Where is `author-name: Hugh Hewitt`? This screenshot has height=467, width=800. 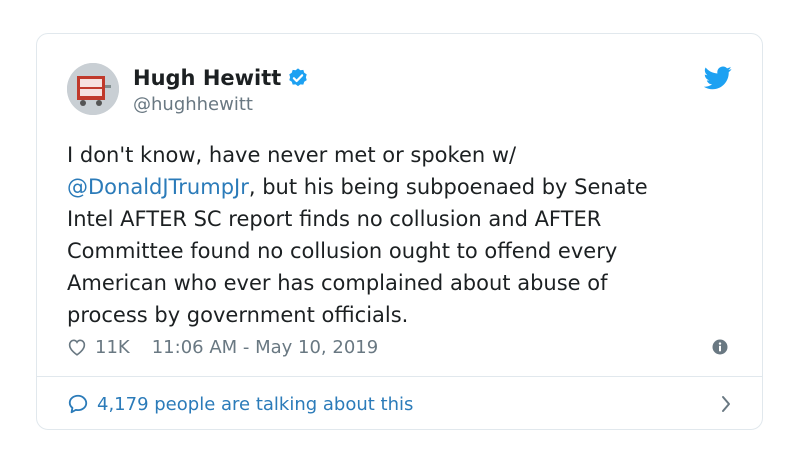 author-name: Hugh Hewitt is located at coordinates (207, 78).